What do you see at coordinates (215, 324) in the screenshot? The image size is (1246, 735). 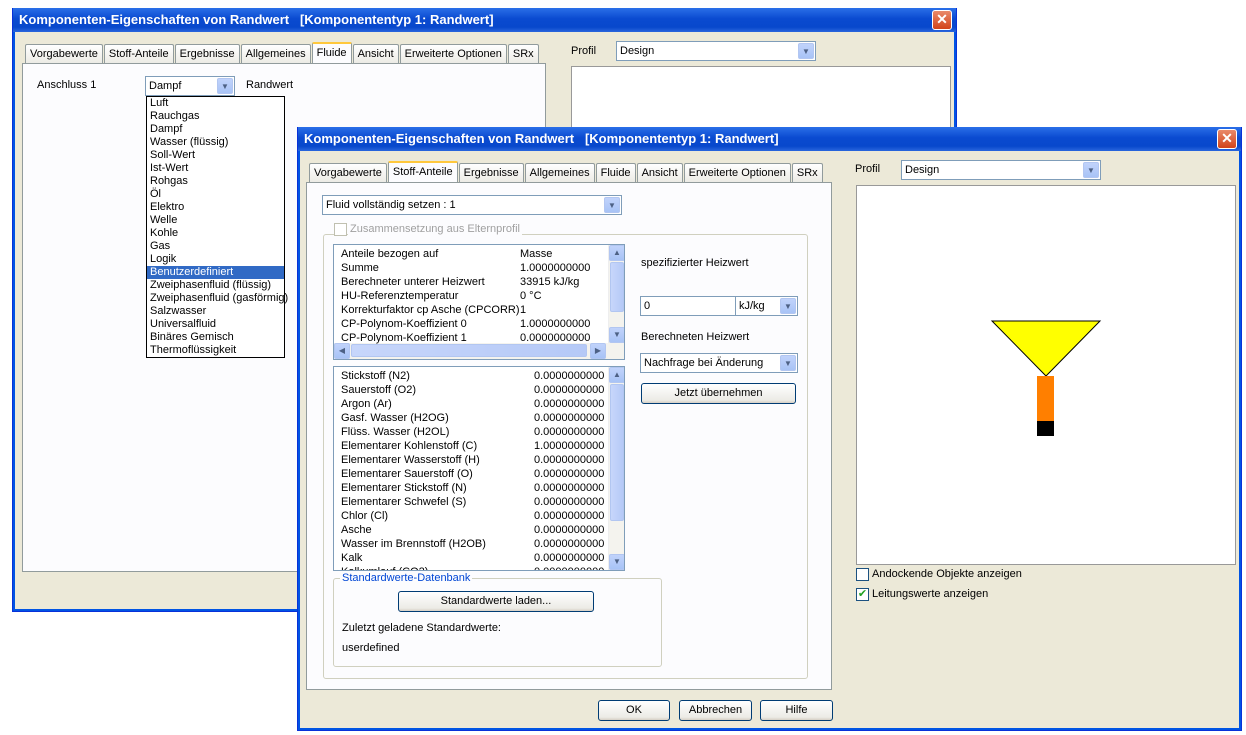 I see `dropdown-option: Universalfluid` at bounding box center [215, 324].